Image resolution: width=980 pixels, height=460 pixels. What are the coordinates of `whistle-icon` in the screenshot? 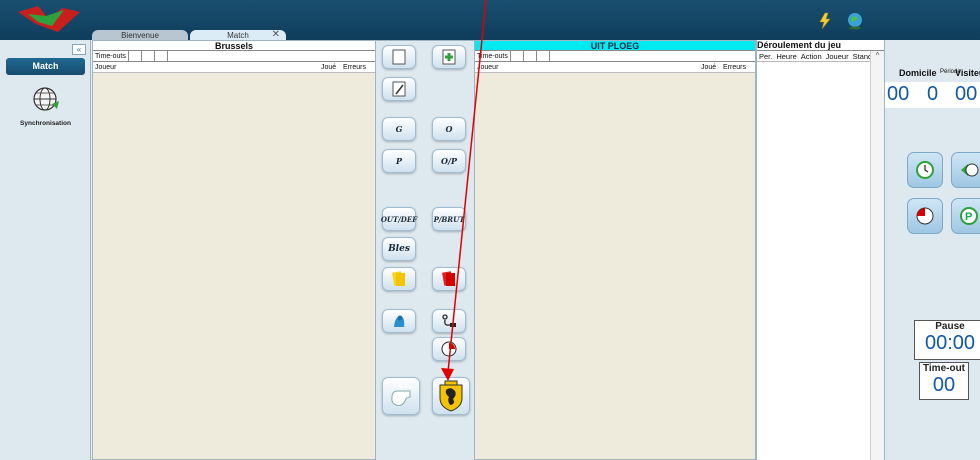 It's located at (401, 395).